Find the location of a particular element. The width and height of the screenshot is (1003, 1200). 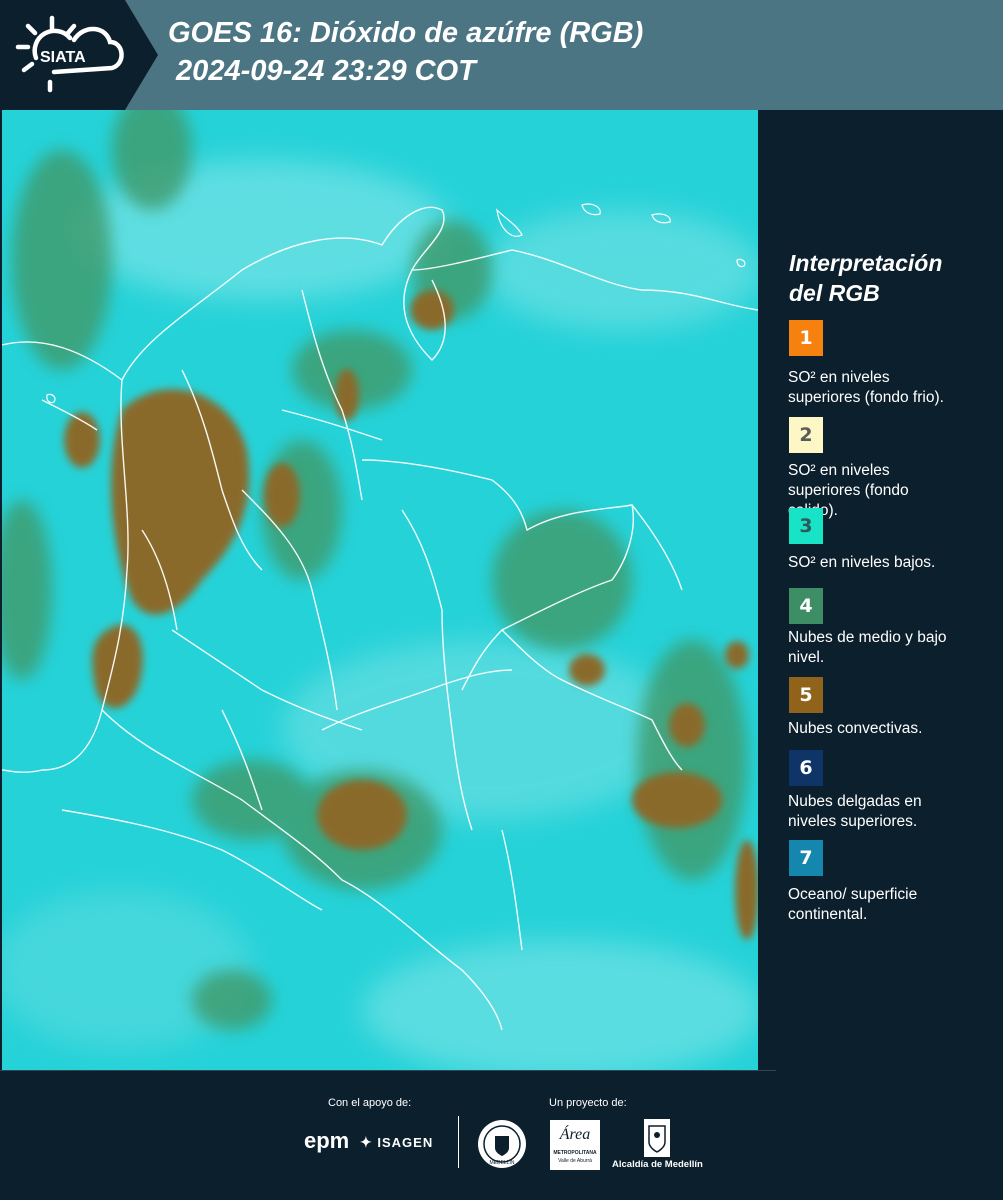

legend-text-line: Oceano/ superficie is located at coordinates (853, 894).